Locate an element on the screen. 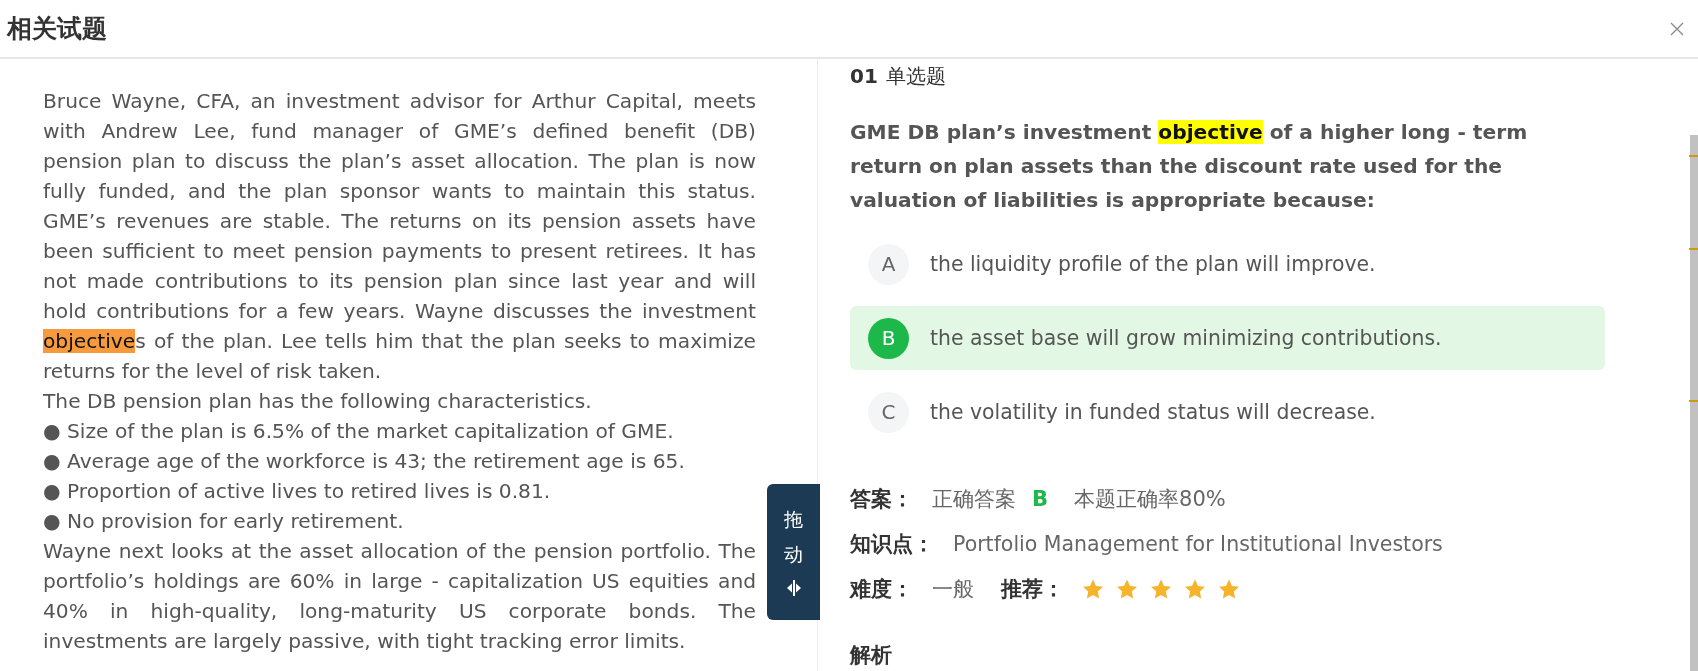 This screenshot has height=671, width=1698. option-letter-badge: A is located at coordinates (888, 264).